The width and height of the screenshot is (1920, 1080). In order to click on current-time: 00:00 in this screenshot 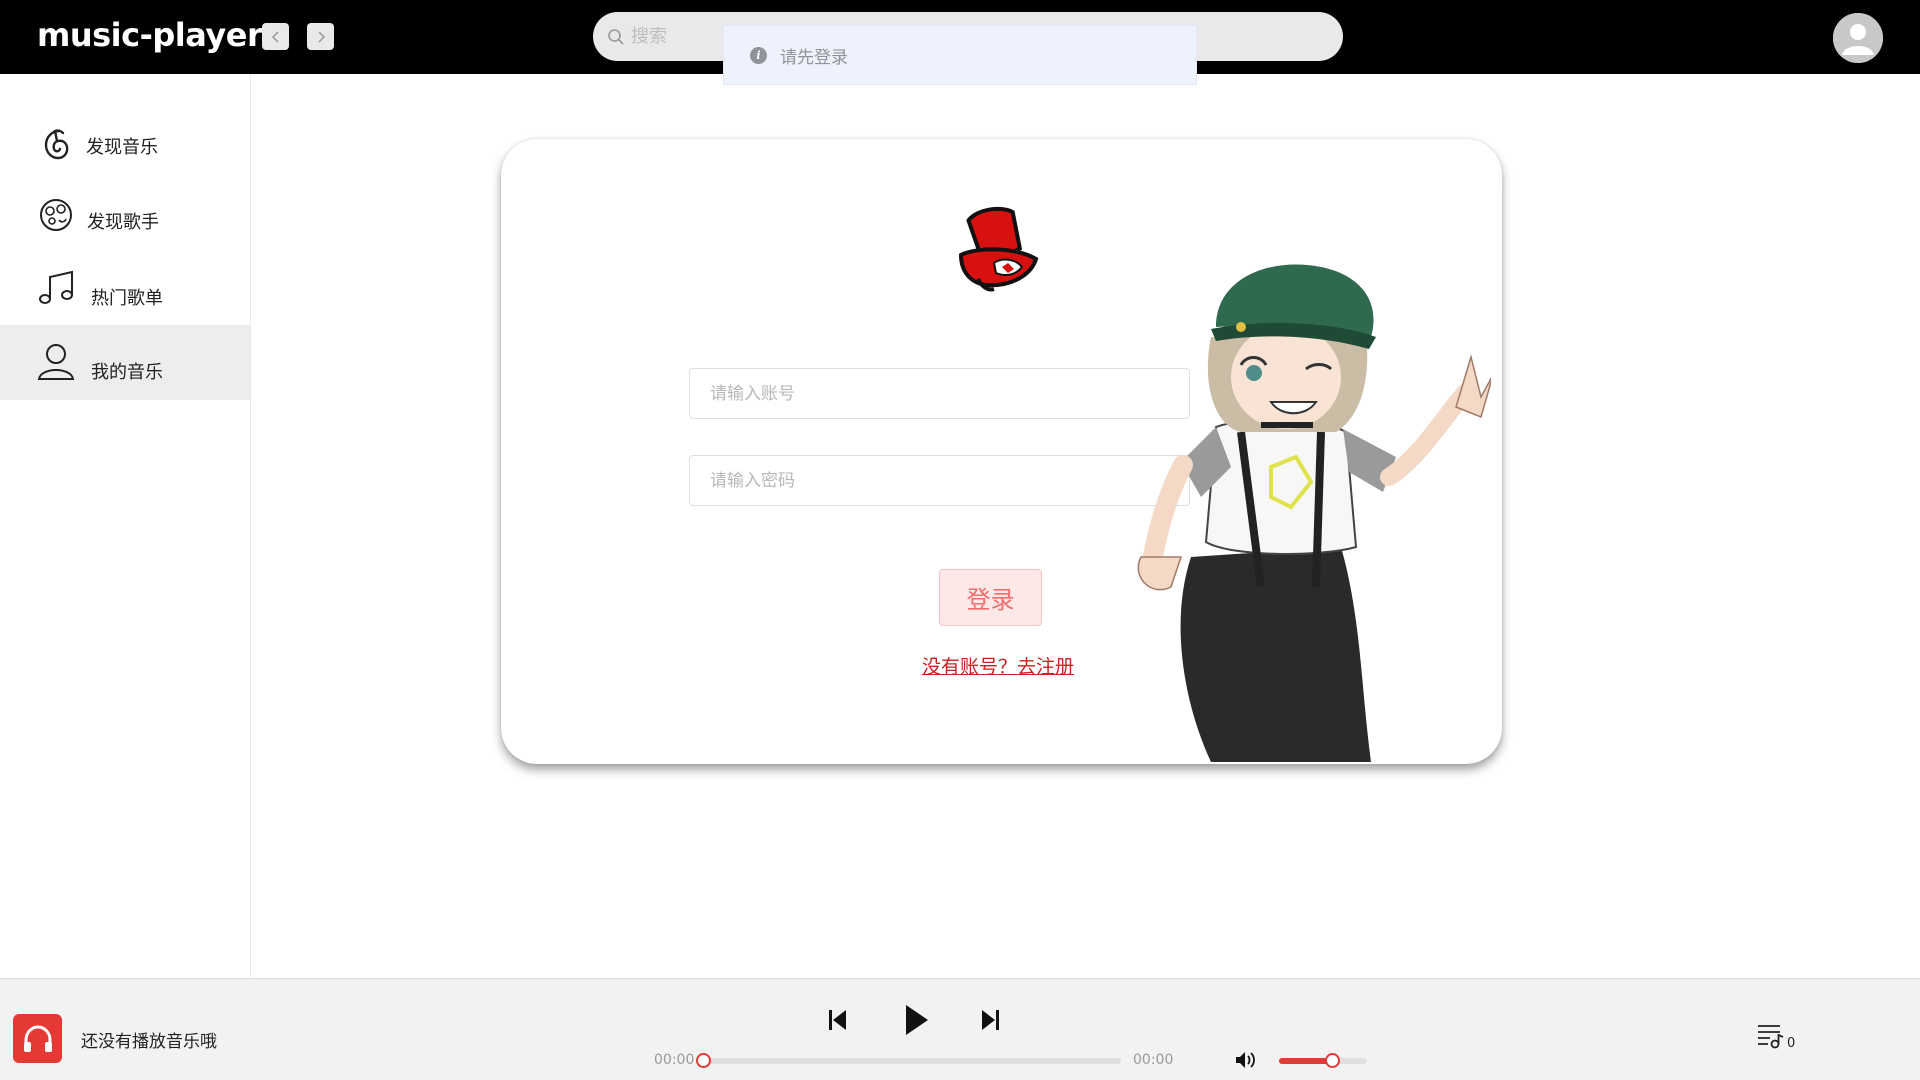, I will do `click(674, 1060)`.